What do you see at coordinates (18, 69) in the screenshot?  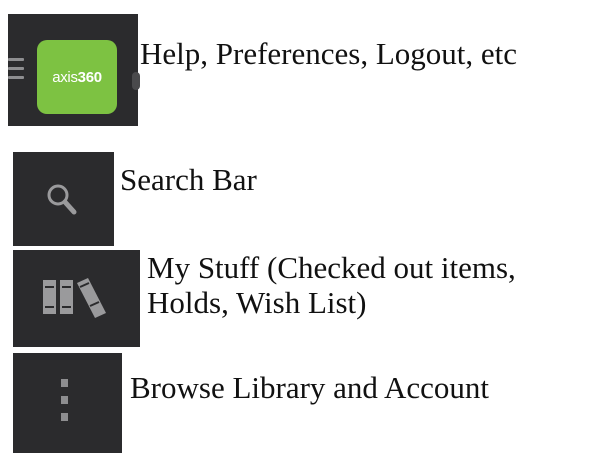 I see `hamburger-menu-icon` at bounding box center [18, 69].